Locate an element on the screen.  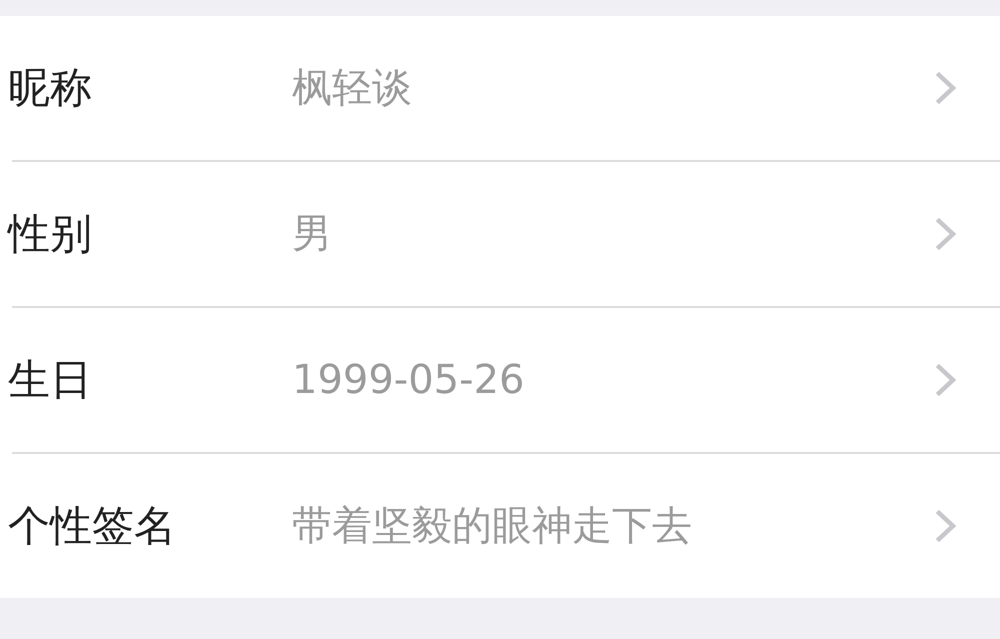
row-label: 个性签名 is located at coordinates (92, 526).